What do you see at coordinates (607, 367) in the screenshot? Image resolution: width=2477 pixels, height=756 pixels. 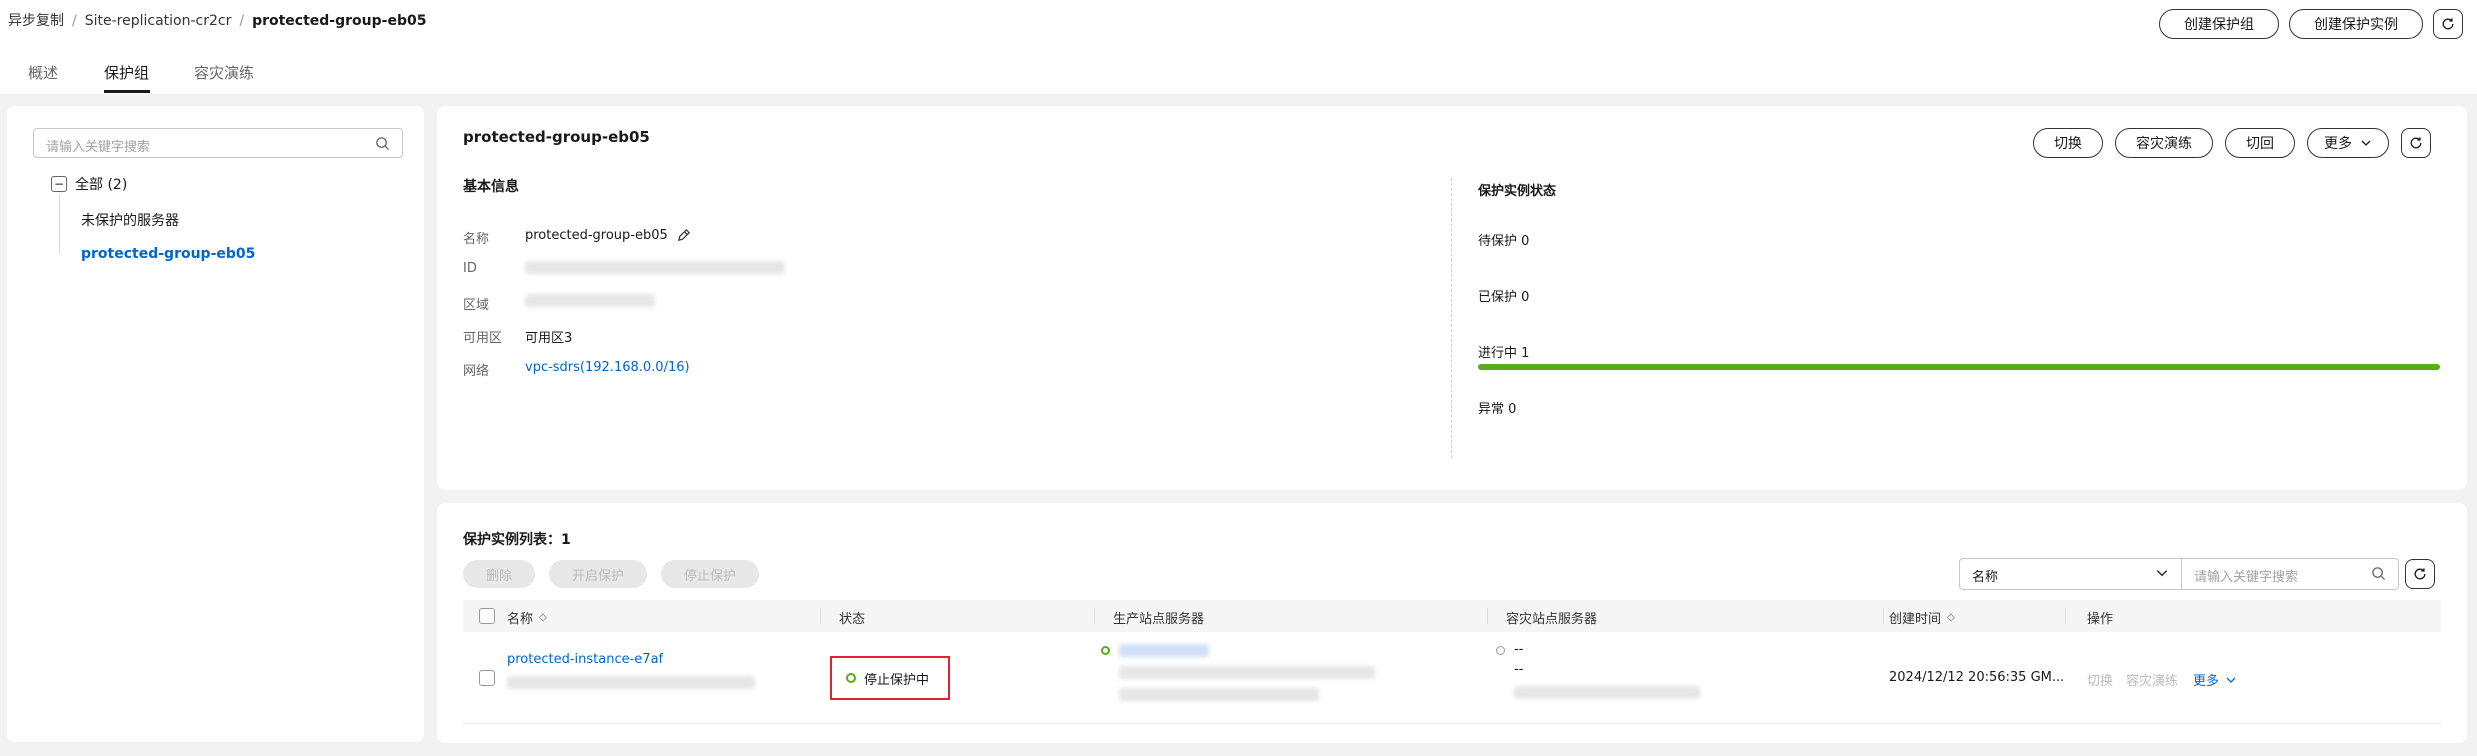 I see `network-link: vpc-sdrs(192.168.0.0/16)` at bounding box center [607, 367].